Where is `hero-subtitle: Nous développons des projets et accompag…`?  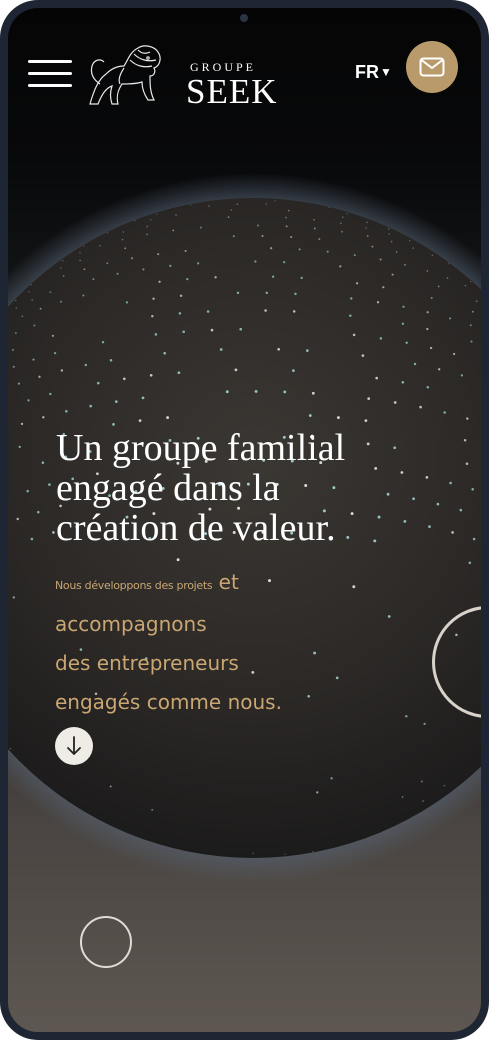
hero-subtitle: Nous développons des projets et accompag… is located at coordinates (245, 642).